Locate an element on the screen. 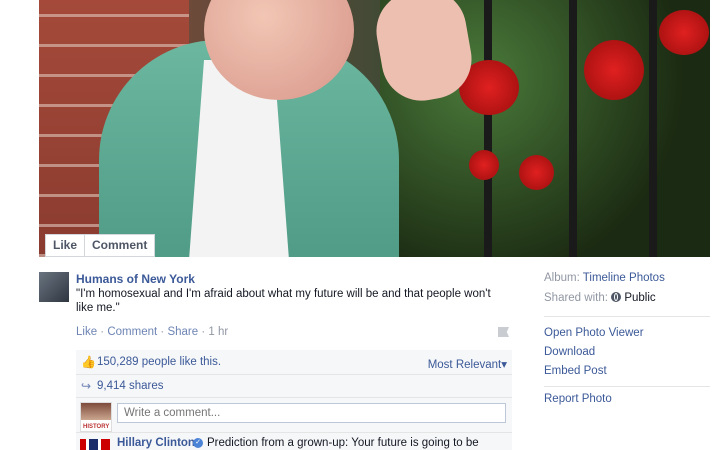  globe-icon is located at coordinates (616, 297).